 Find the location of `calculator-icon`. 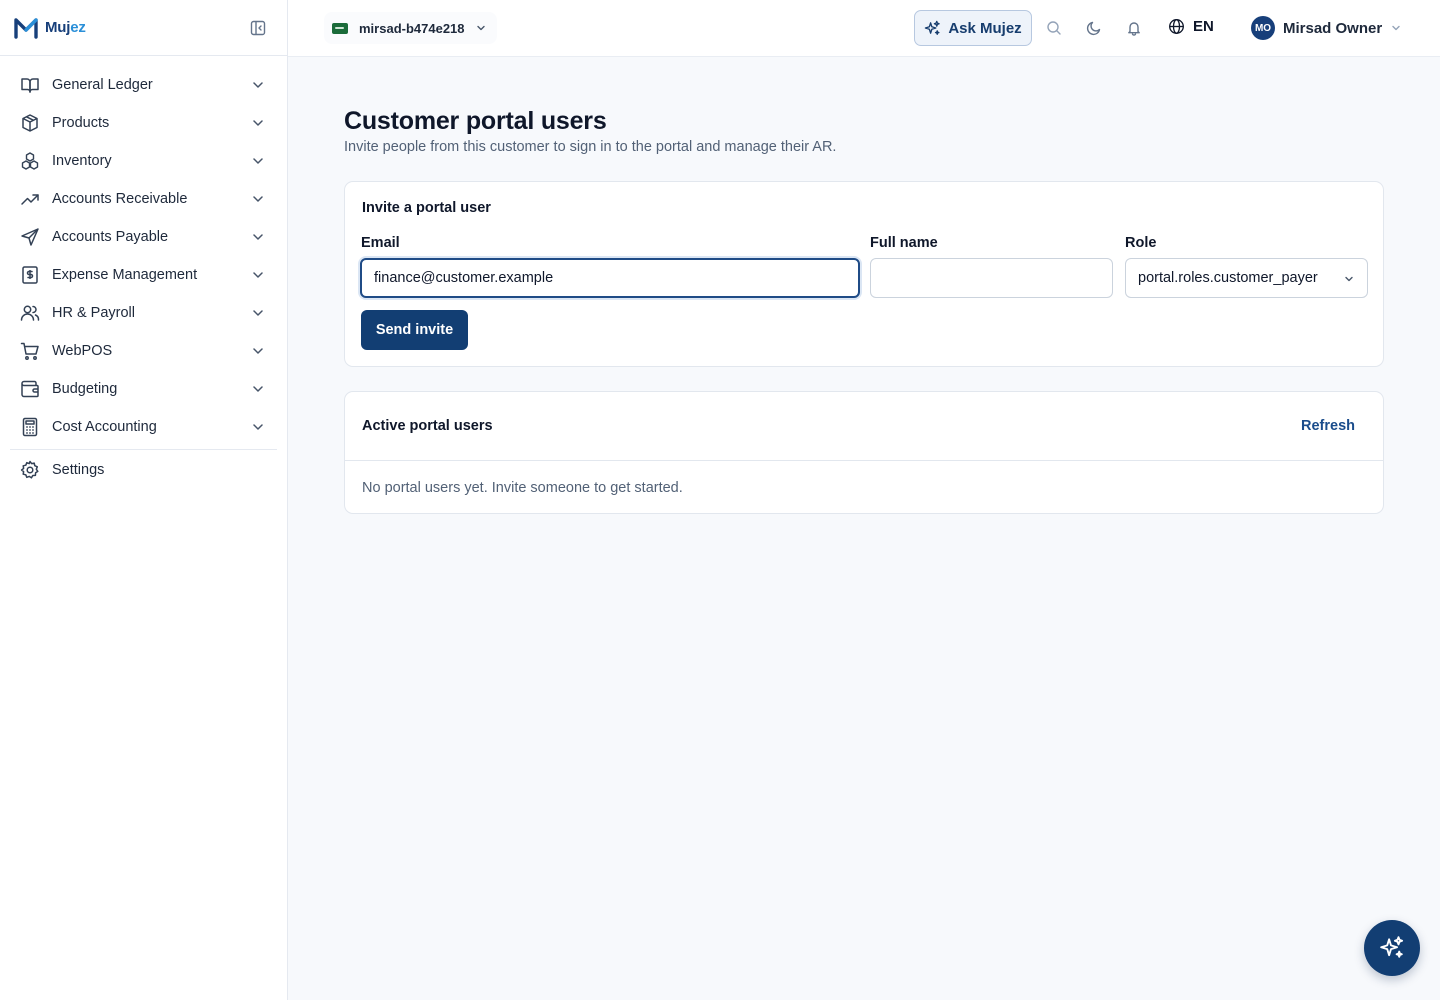

calculator-icon is located at coordinates (30, 427).